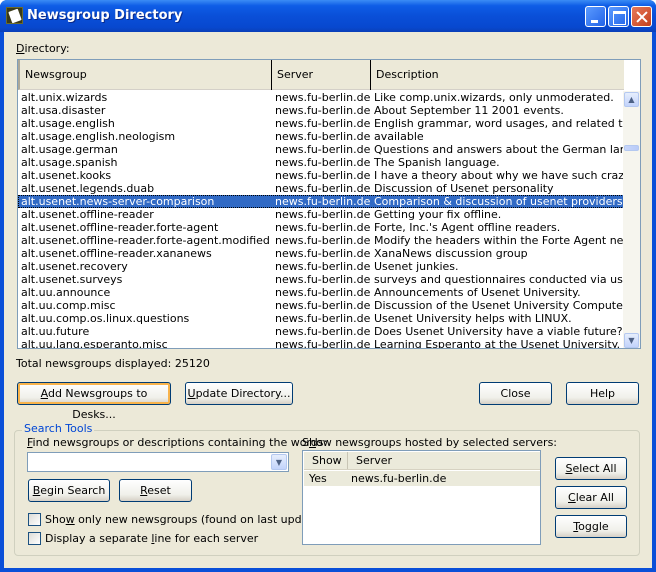  What do you see at coordinates (416, 266) in the screenshot?
I see `description-cell: Usenet junkies.` at bounding box center [416, 266].